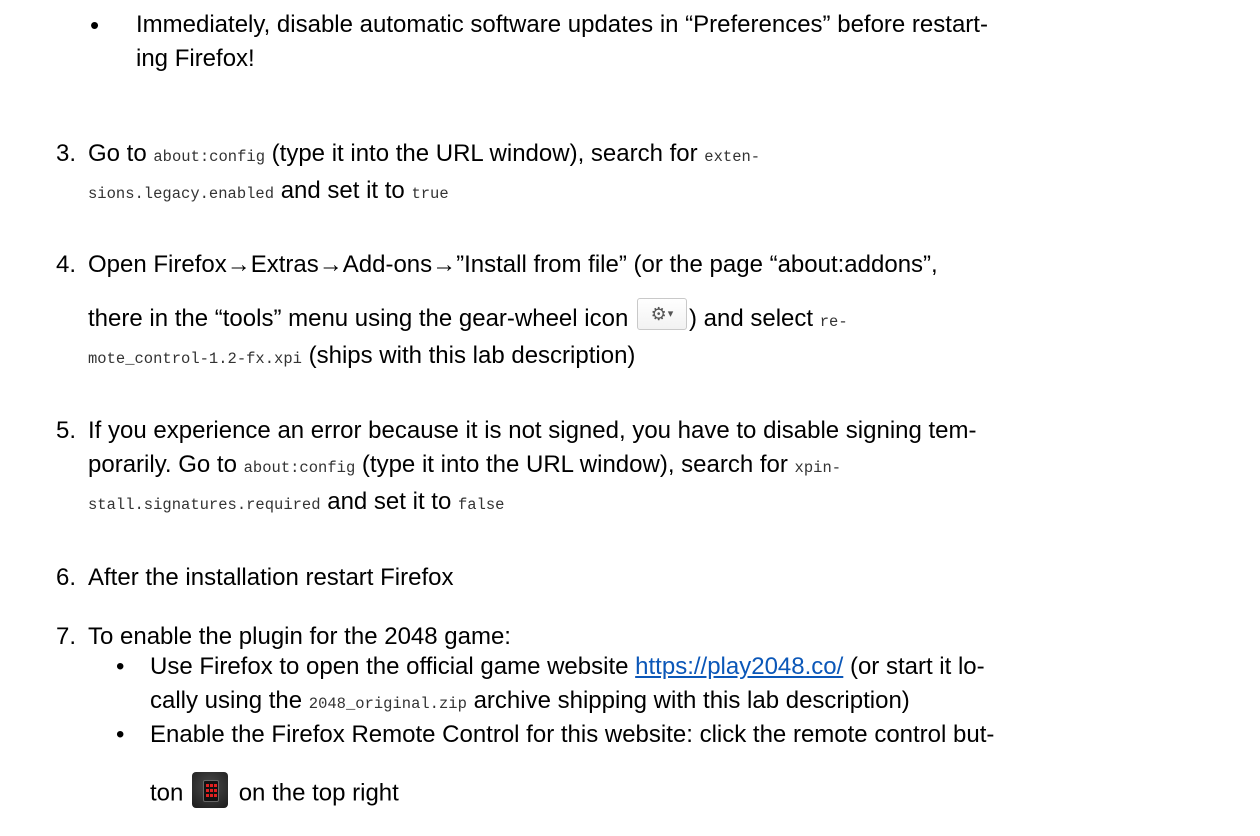 The image size is (1260, 836). I want to click on gear-wheel-icon: ⚙▾, so click(661, 313).